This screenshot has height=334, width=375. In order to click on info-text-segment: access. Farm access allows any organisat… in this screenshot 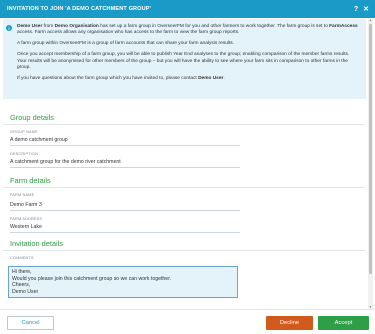, I will do `click(128, 33)`.